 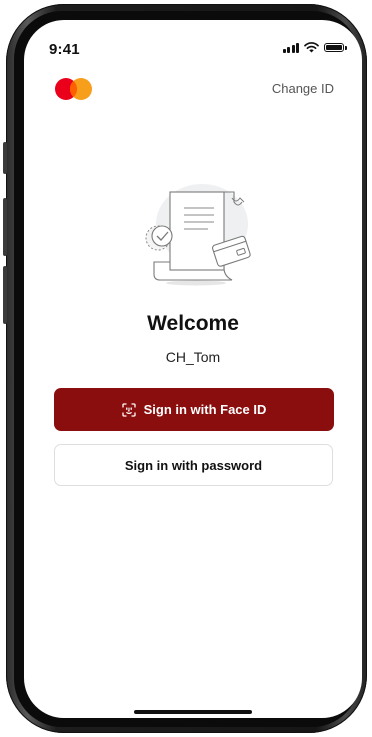 What do you see at coordinates (5, 227) in the screenshot?
I see `volume-up-button` at bounding box center [5, 227].